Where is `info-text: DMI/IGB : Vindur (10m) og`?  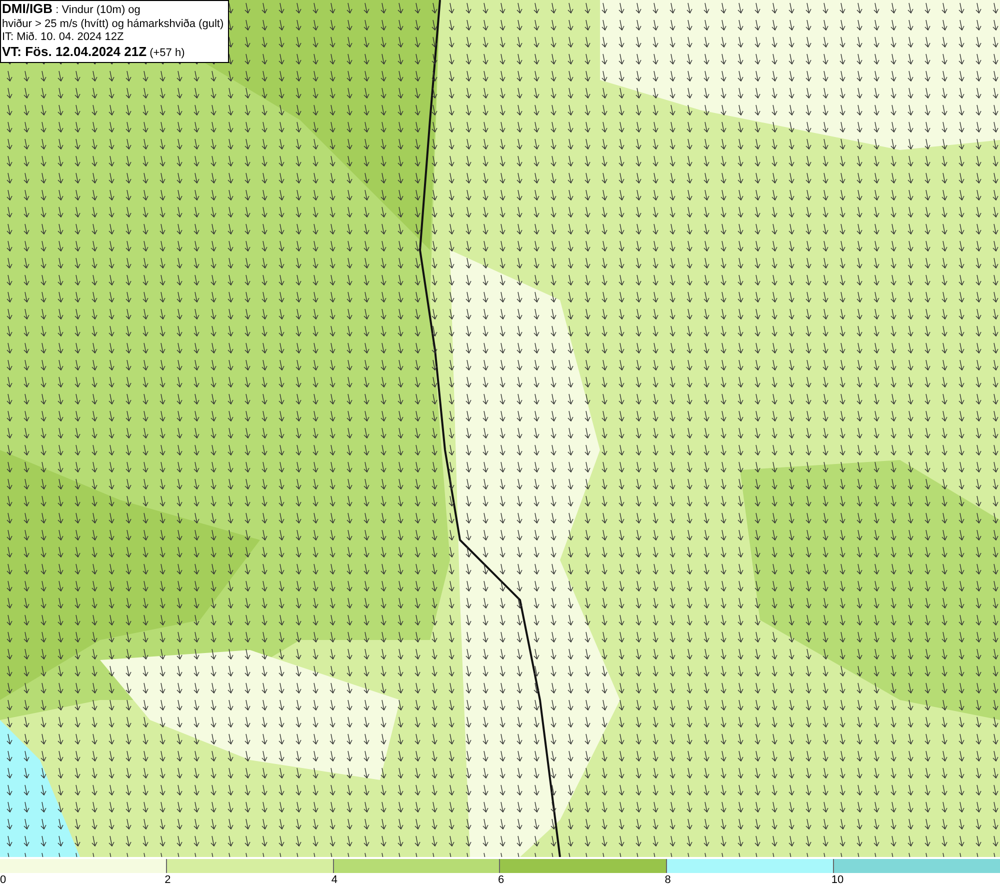 info-text: DMI/IGB : Vindur (10m) og is located at coordinates (72, 10).